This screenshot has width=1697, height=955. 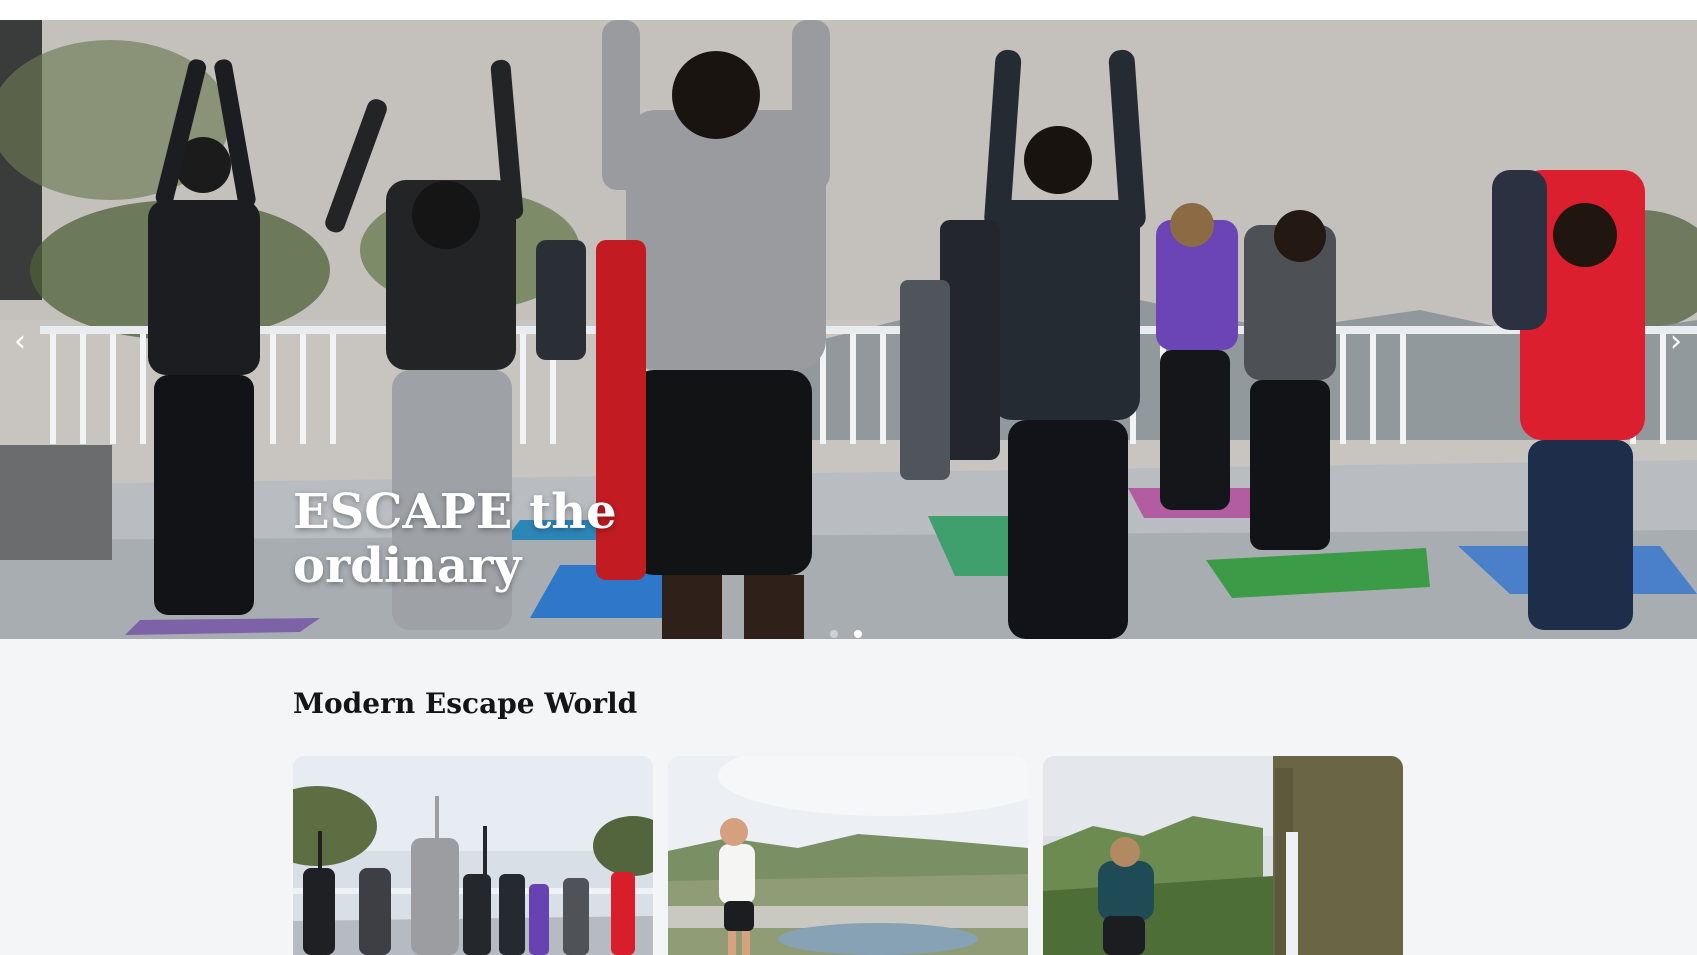 I want to click on card-waterfall, so click(x=1223, y=855).